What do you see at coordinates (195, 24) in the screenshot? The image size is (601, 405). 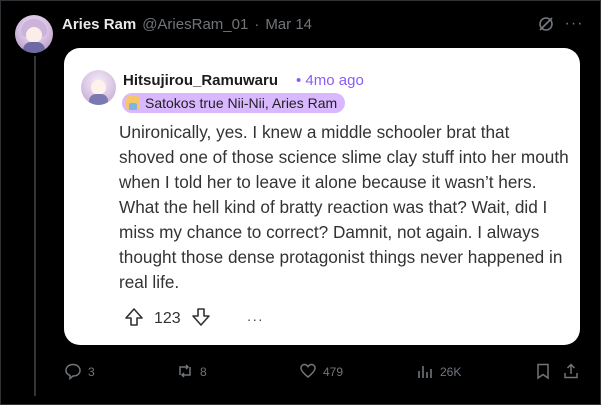 I see `author-handle: @AriesRam_01` at bounding box center [195, 24].